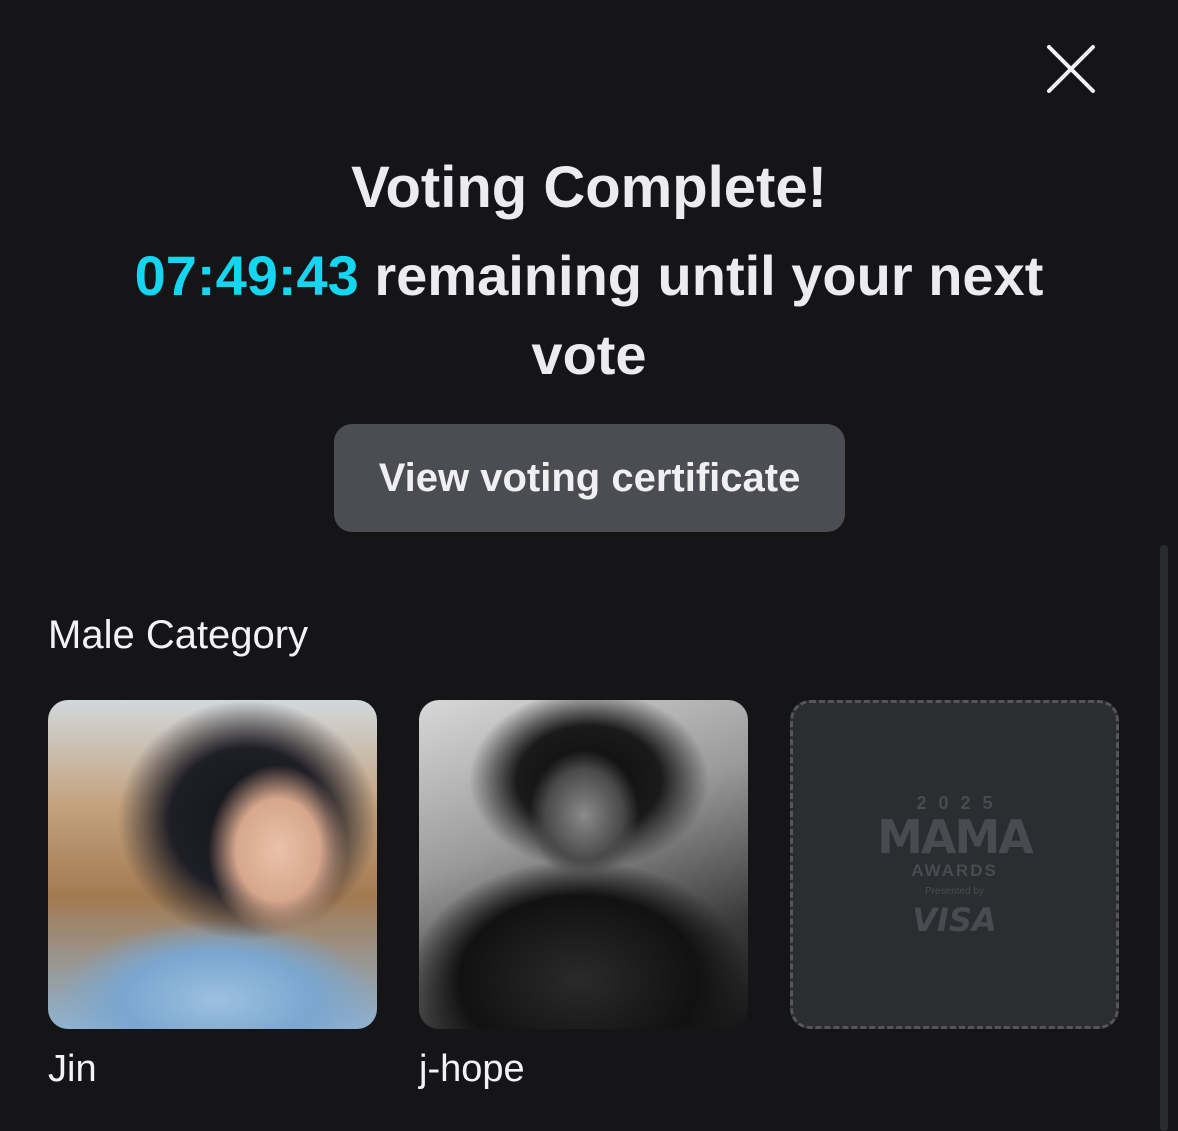  I want to click on close-button, so click(1071, 69).